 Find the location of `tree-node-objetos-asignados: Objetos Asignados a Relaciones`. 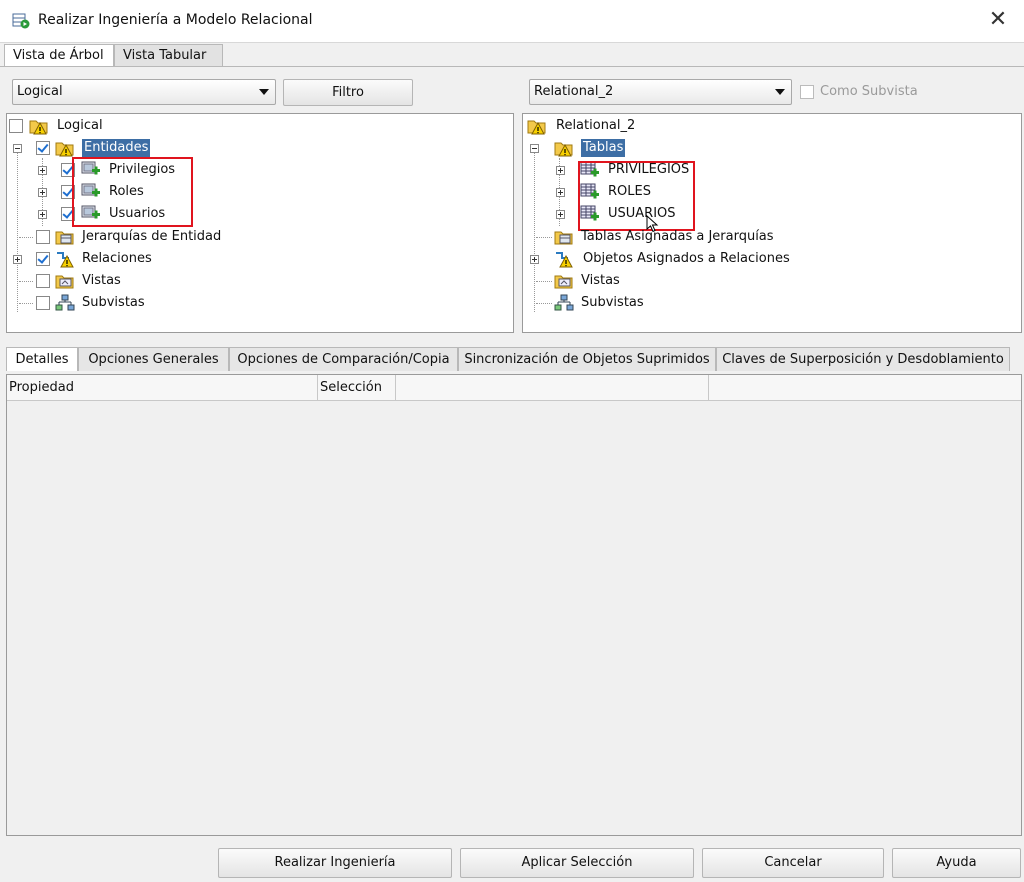

tree-node-objetos-asignados: Objetos Asignados a Relaciones is located at coordinates (768, 259).